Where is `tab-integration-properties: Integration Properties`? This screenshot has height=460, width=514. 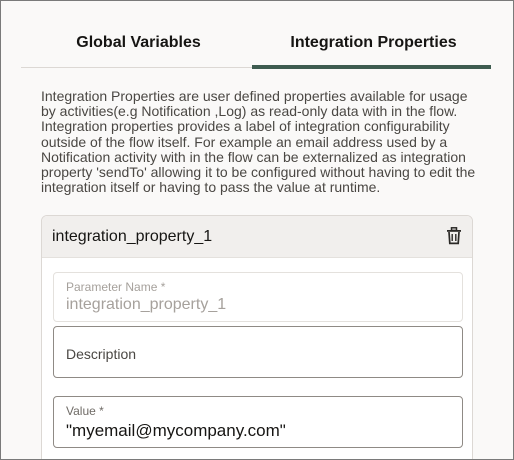
tab-integration-properties: Integration Properties is located at coordinates (373, 43).